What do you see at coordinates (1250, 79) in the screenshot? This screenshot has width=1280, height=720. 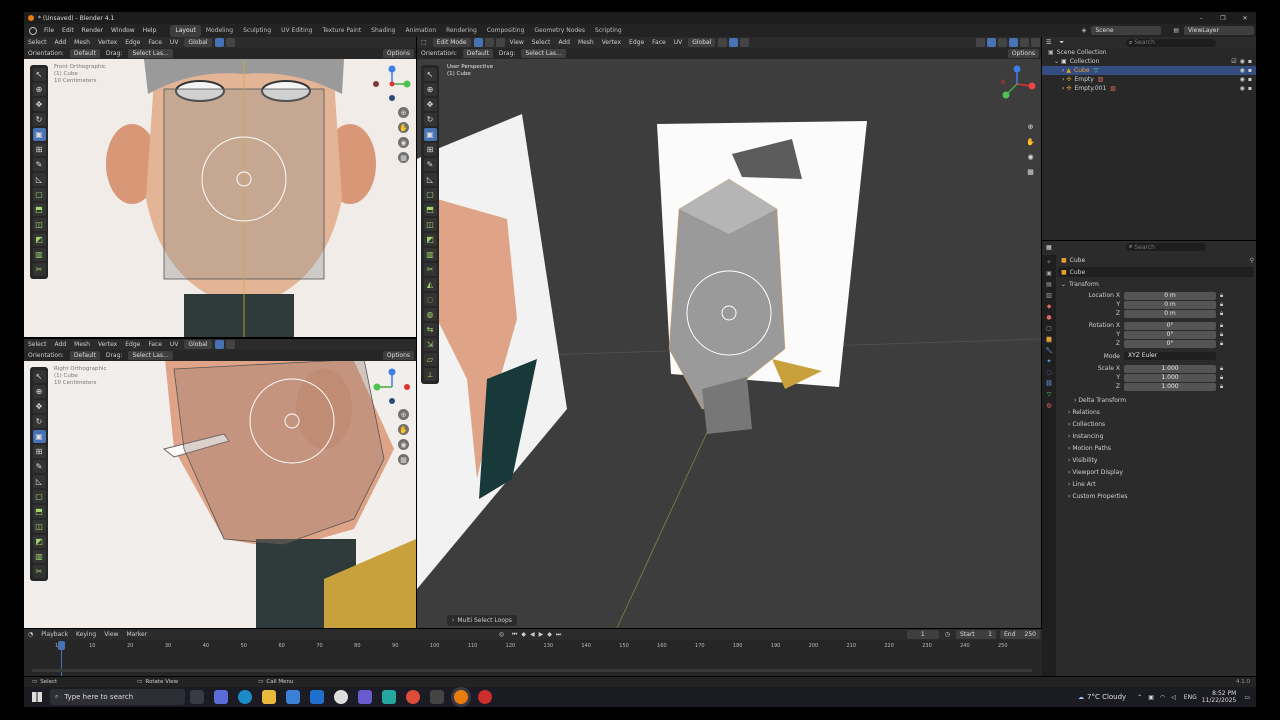 I see `camera-icon: ▪` at bounding box center [1250, 79].